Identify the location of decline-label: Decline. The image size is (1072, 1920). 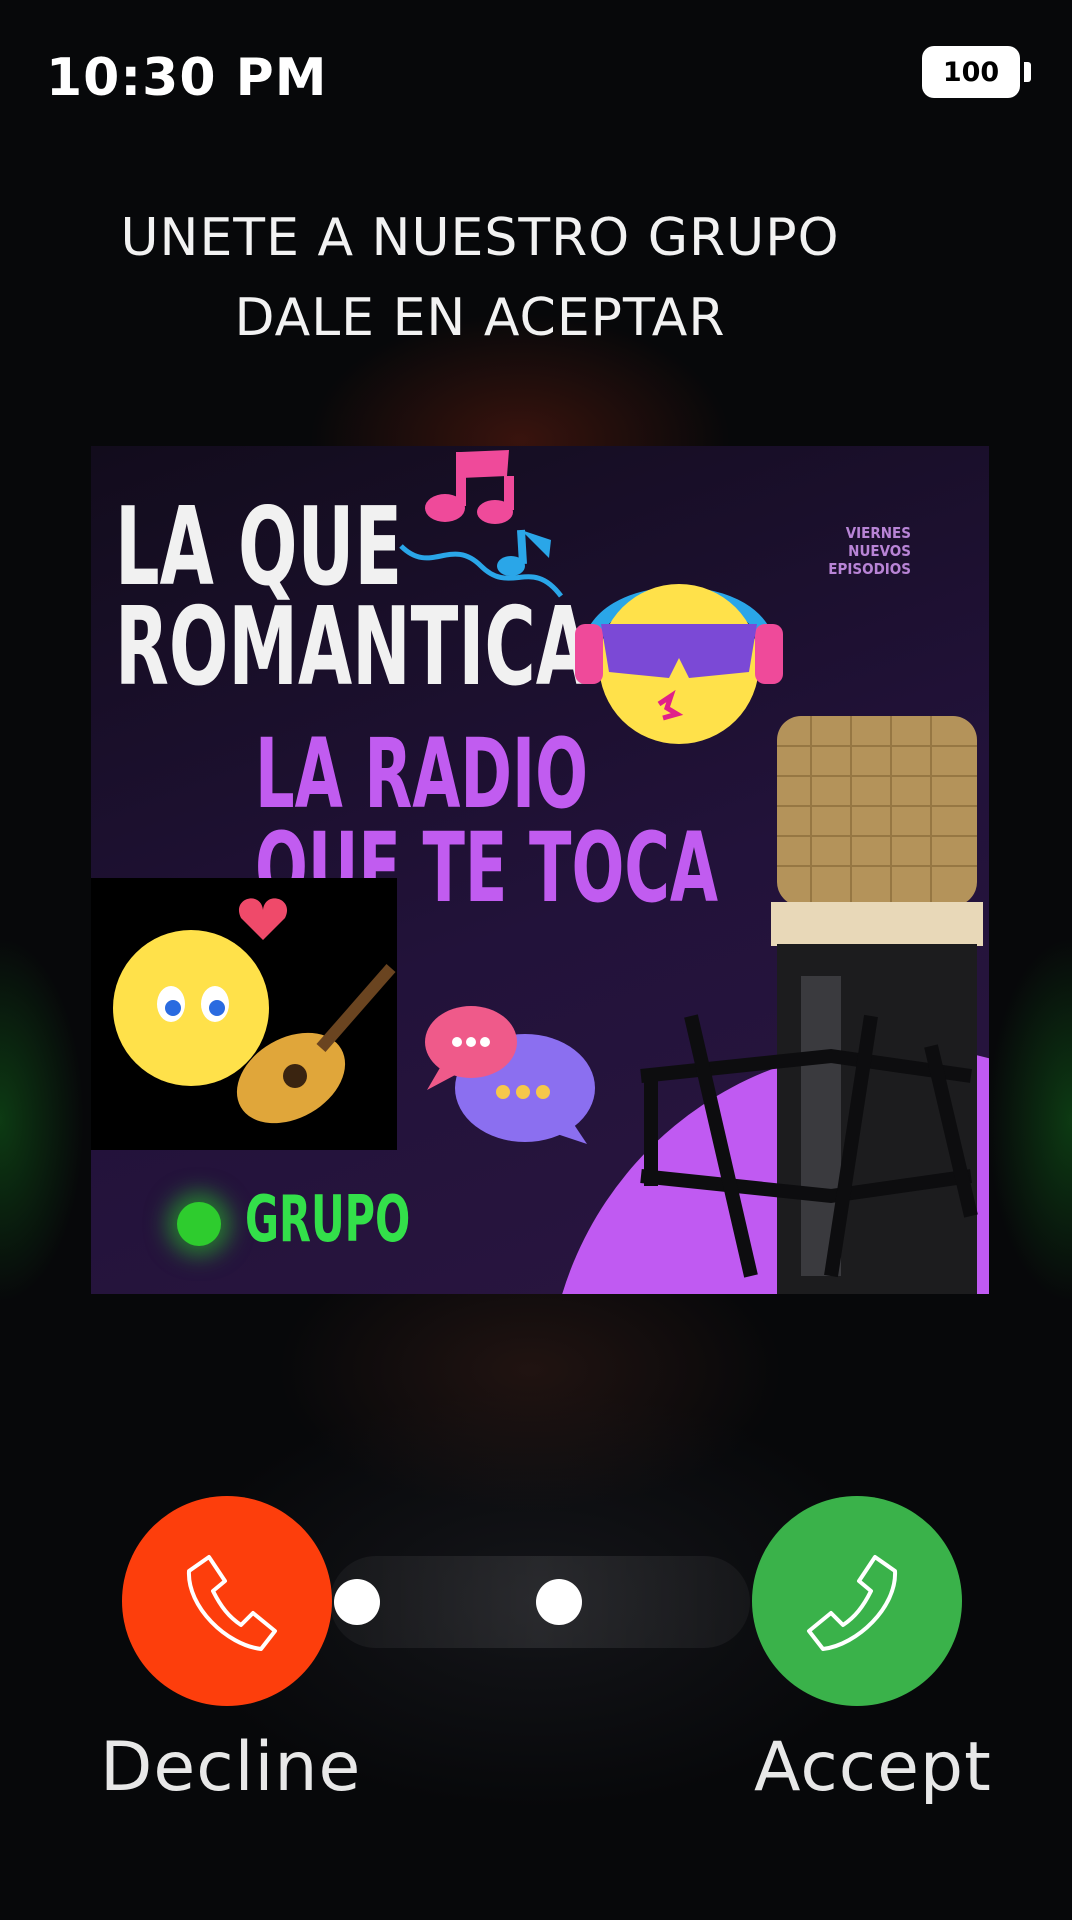
(231, 1767).